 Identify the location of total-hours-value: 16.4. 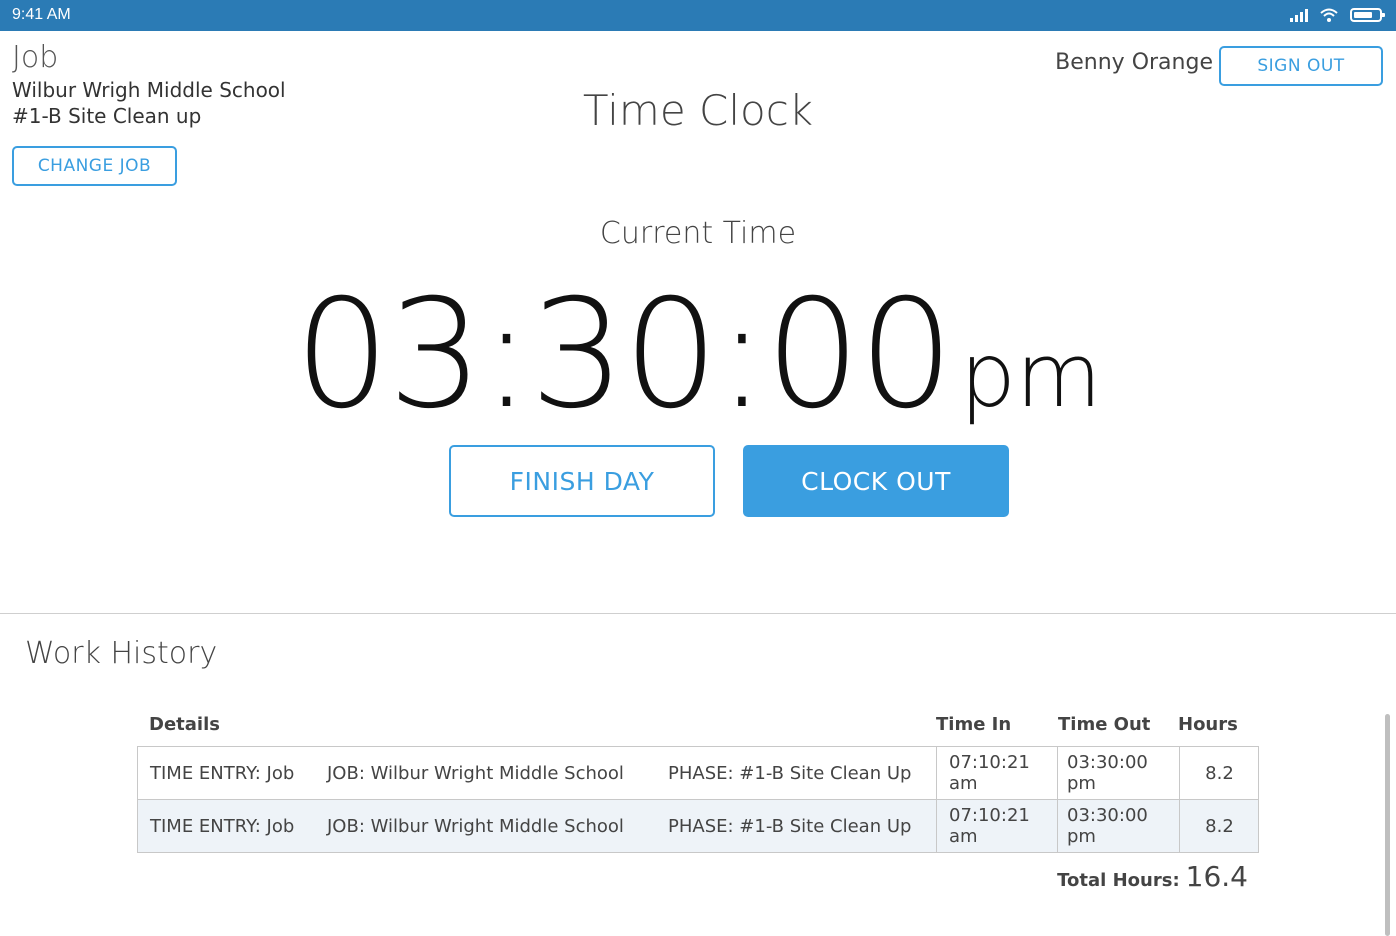
(1216, 876).